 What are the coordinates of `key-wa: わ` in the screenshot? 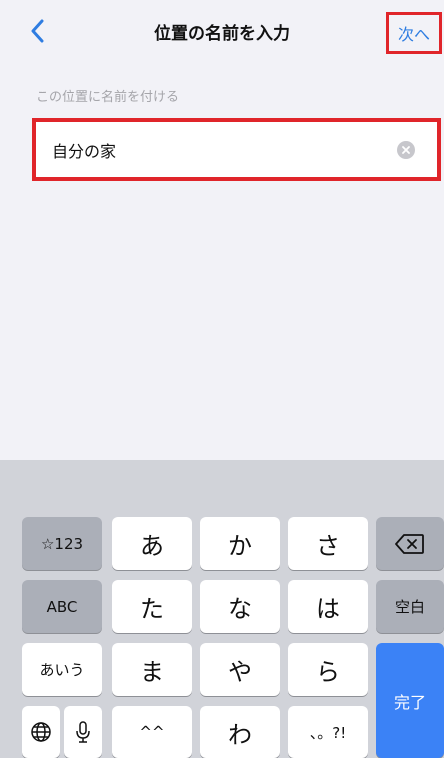 It's located at (240, 732).